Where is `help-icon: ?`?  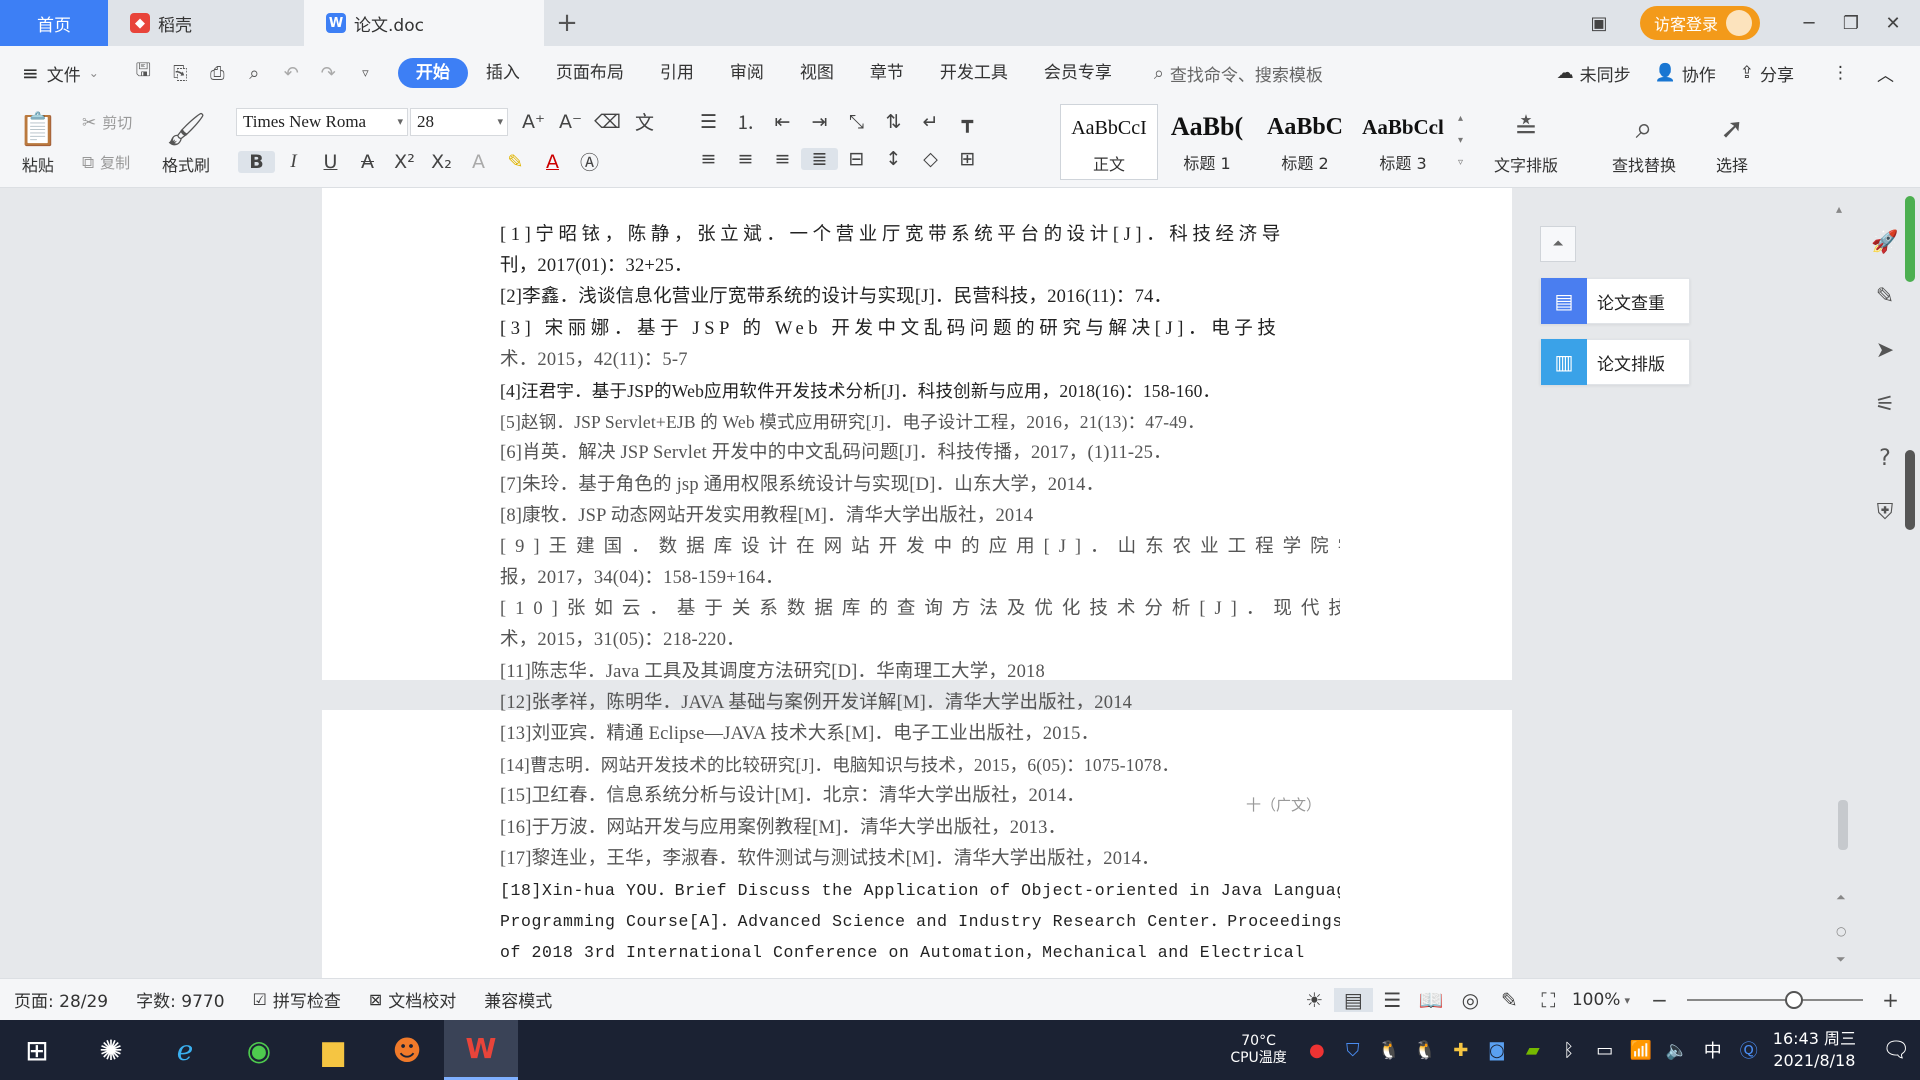 help-icon: ? is located at coordinates (1885, 473).